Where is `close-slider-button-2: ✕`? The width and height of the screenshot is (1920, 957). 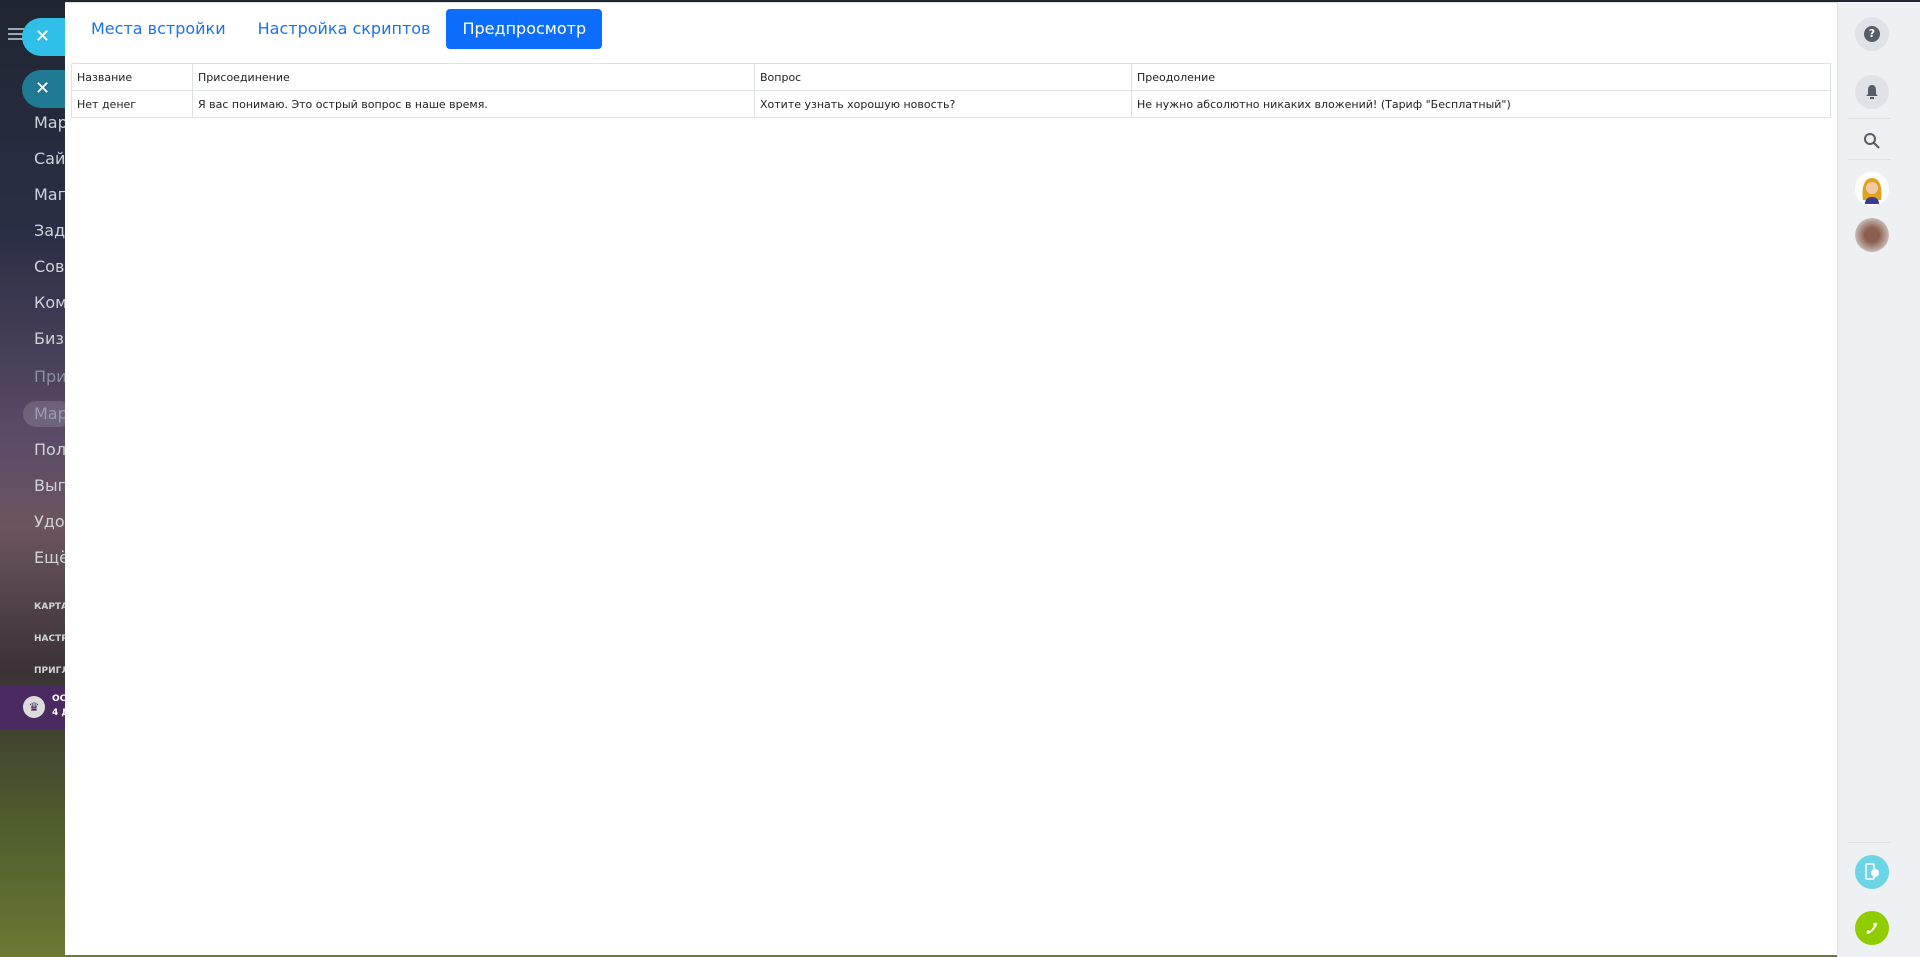
close-slider-button-2: ✕ is located at coordinates (43, 89).